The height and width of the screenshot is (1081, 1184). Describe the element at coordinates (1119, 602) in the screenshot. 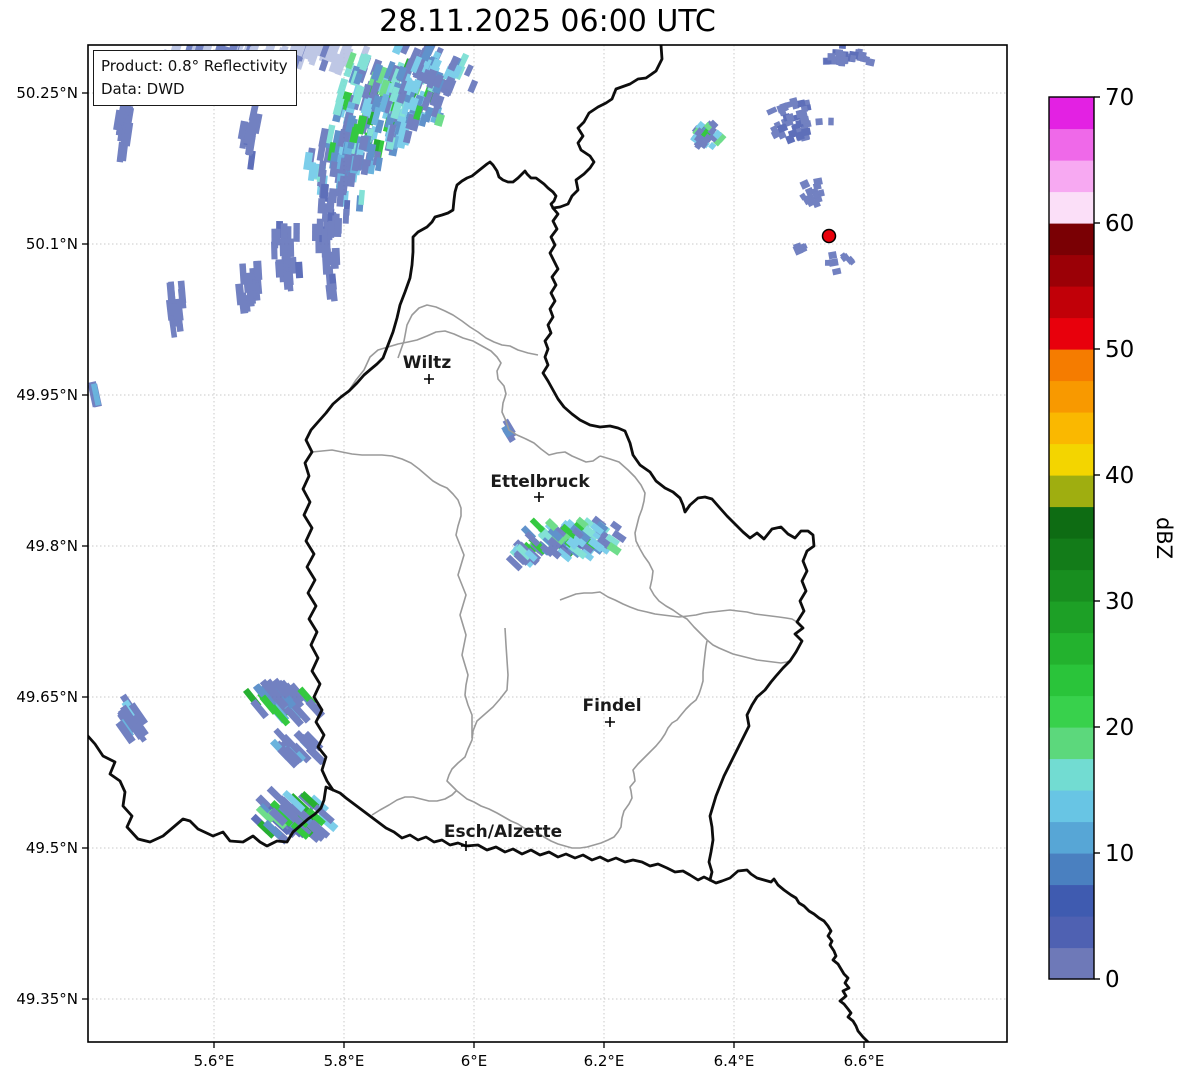

I see `colorbar-tick-label: 30` at that location.